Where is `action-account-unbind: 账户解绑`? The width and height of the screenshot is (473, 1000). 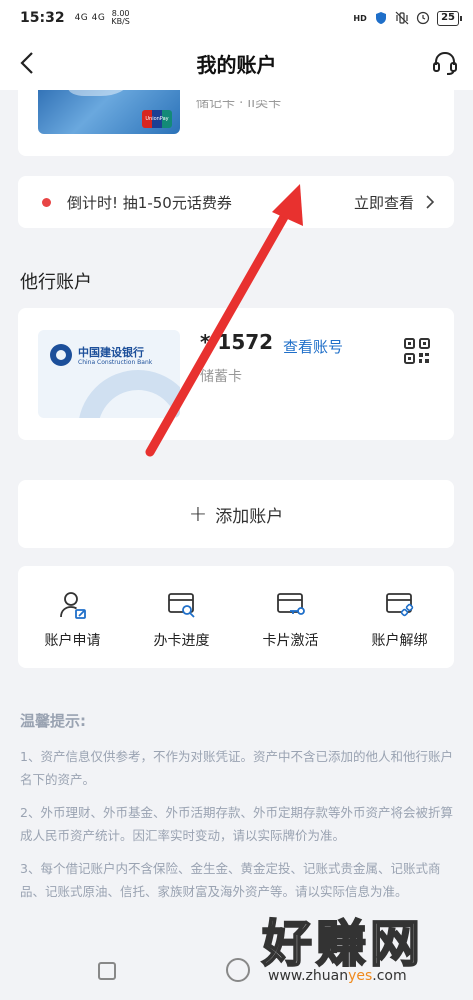 action-account-unbind: 账户解绑 is located at coordinates (399, 617).